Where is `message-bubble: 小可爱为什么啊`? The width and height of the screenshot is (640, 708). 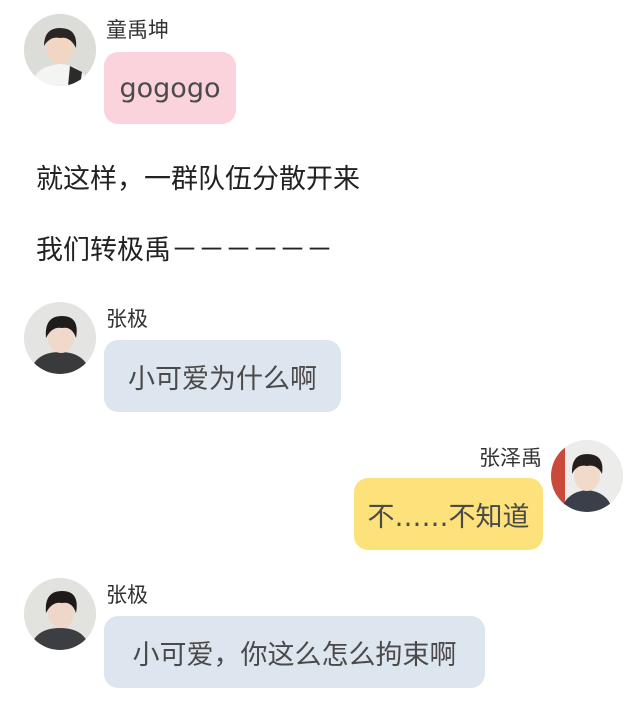
message-bubble: 小可爱为什么啊 is located at coordinates (222, 376).